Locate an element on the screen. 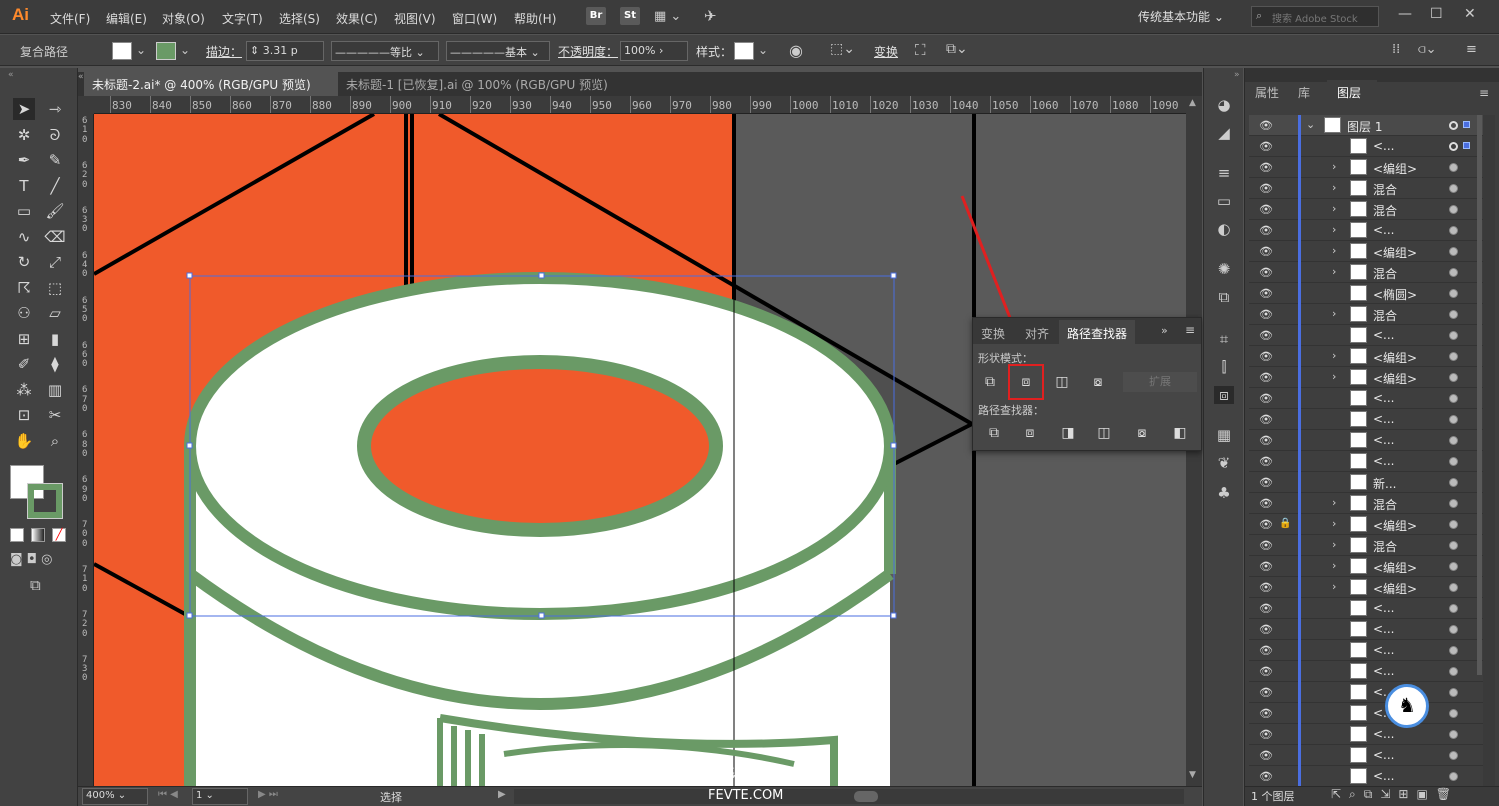 The width and height of the screenshot is (1499, 806). gpu-performance-icon: ✈ is located at coordinates (710, 16).